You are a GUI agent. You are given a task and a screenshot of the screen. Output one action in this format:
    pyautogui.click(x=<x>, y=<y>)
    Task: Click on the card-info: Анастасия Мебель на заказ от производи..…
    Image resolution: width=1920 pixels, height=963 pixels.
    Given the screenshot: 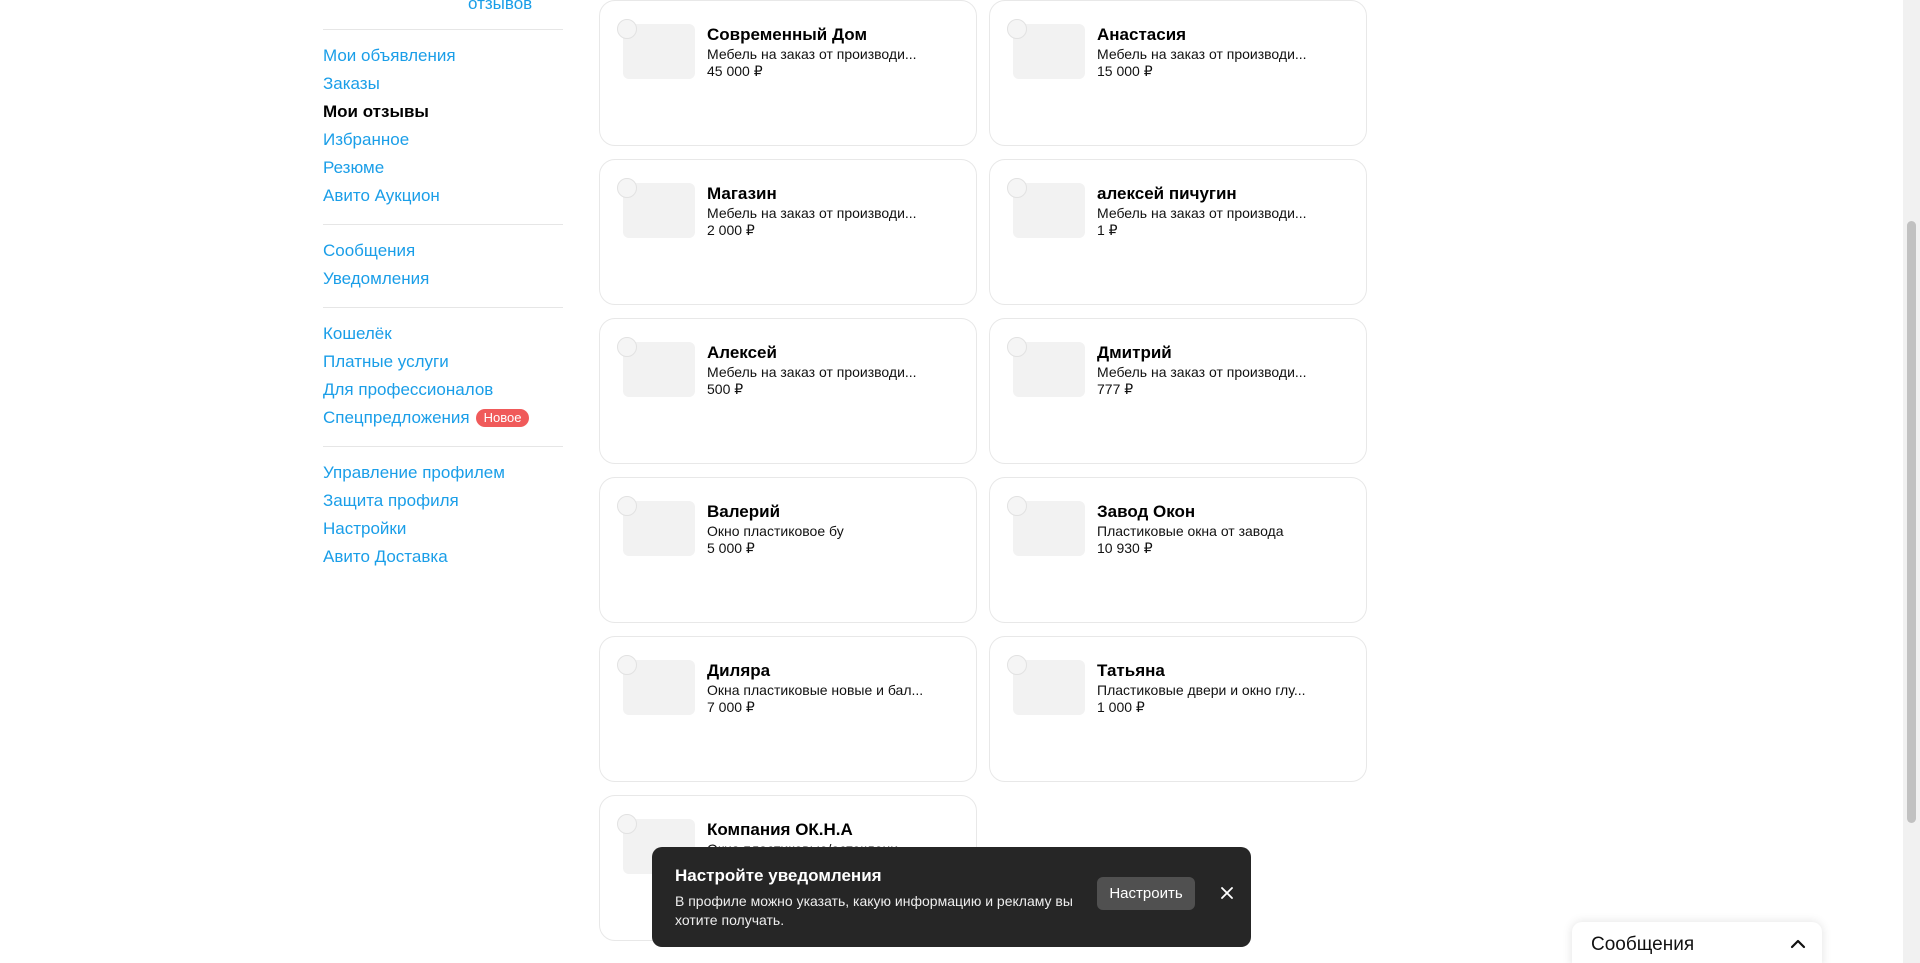 What is the action you would take?
    pyautogui.click(x=1222, y=52)
    